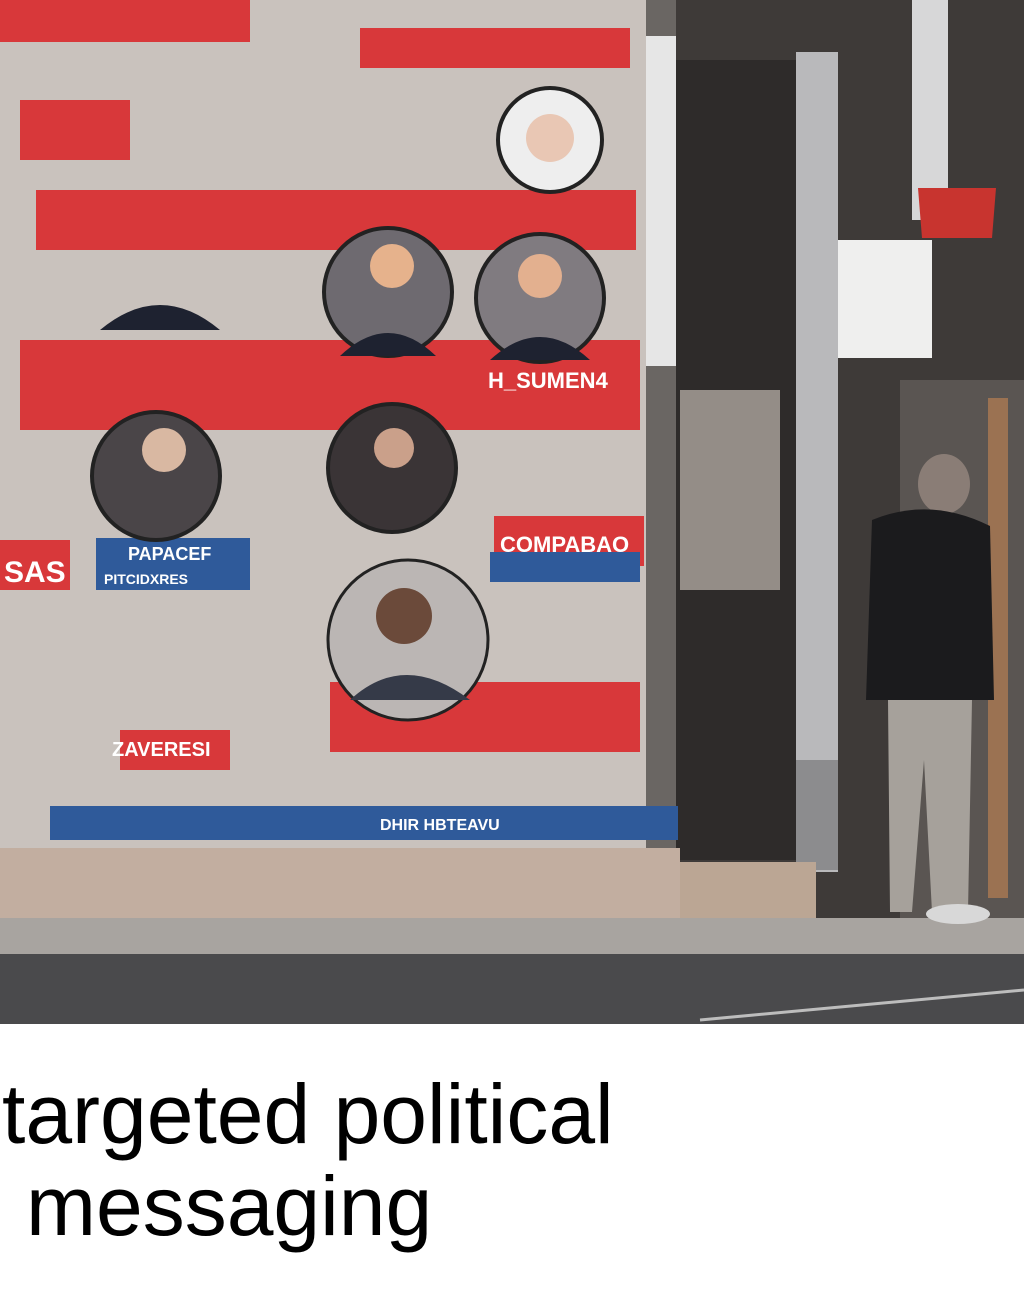  I want to click on pole-base, so click(817, 815).